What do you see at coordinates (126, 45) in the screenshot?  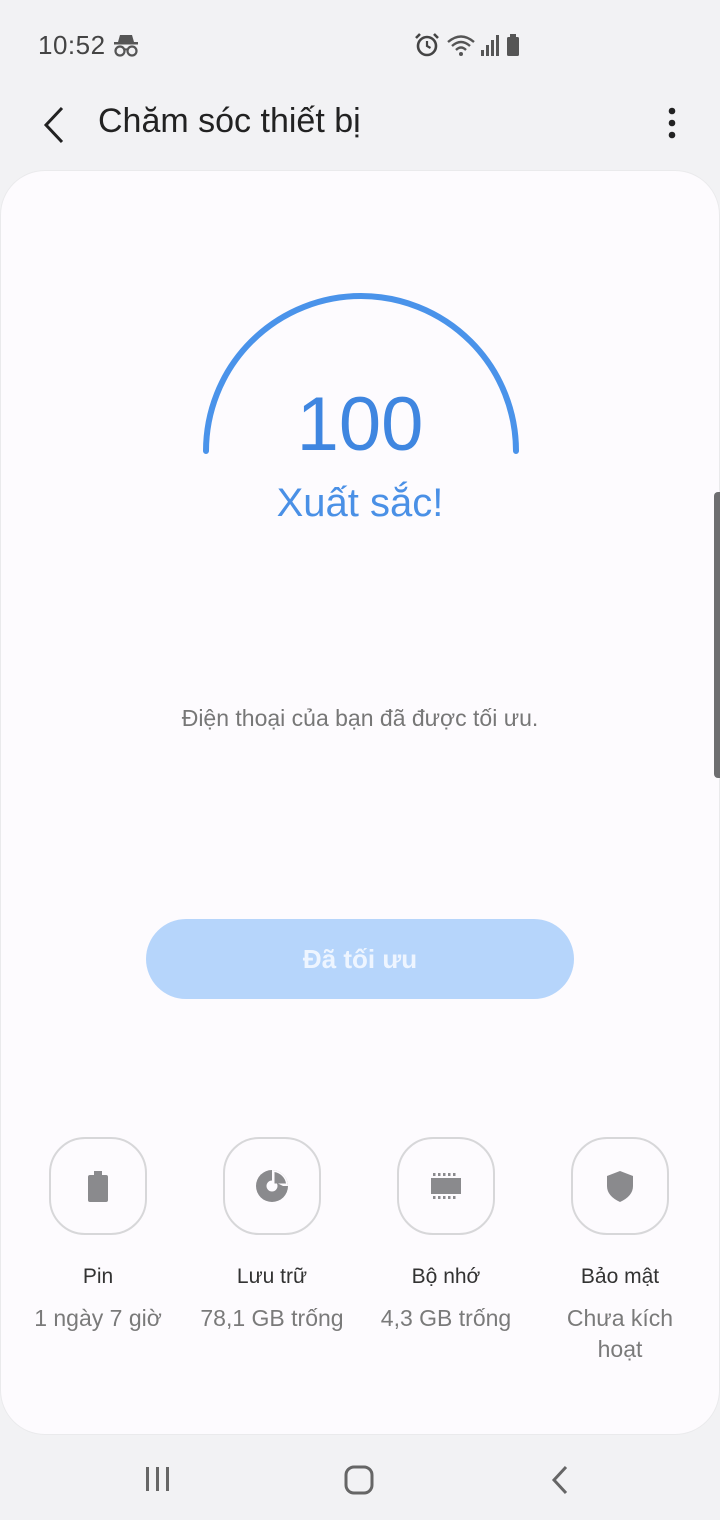 I see `incognito-icon` at bounding box center [126, 45].